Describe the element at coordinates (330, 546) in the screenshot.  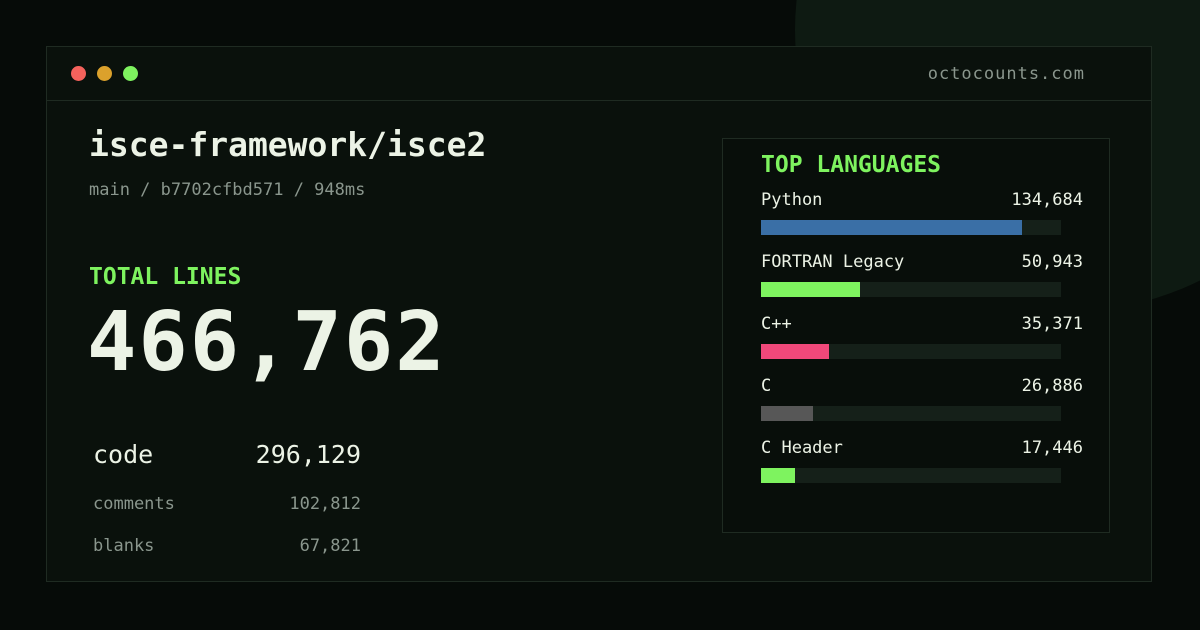
I see `stat-value: 67,821` at that location.